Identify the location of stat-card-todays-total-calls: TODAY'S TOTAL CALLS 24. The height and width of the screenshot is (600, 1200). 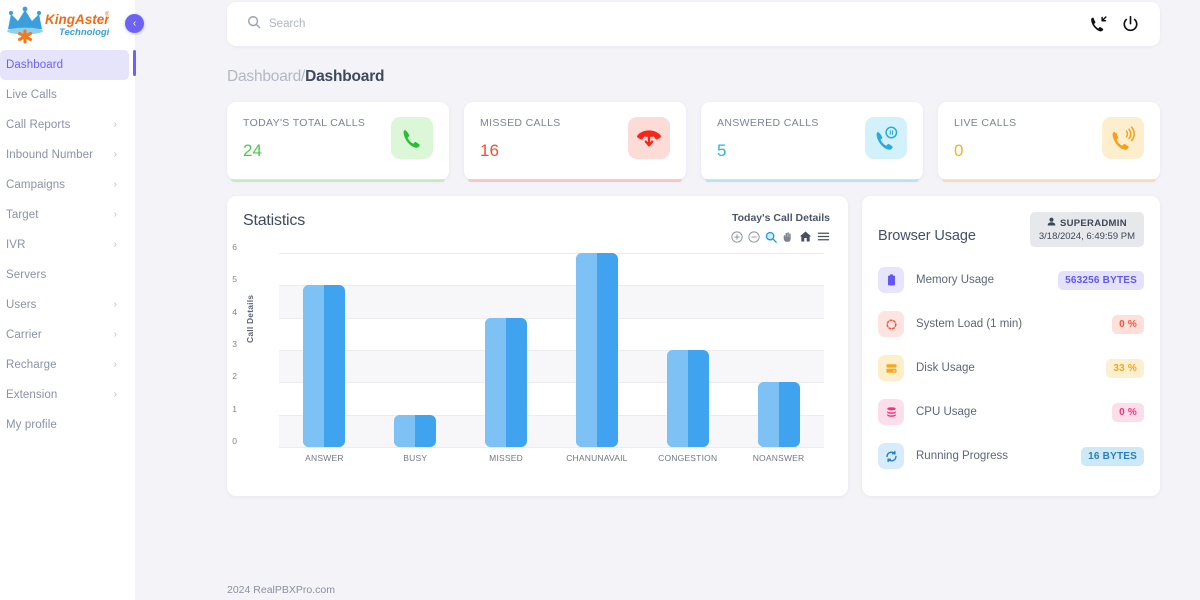
(338, 142).